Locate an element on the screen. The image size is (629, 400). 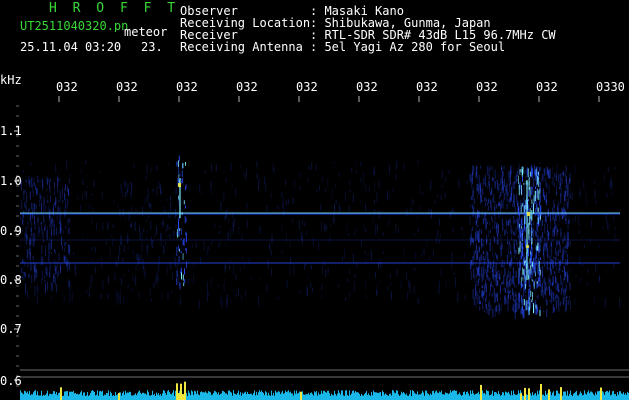
time-tick-label: 032 is located at coordinates (127, 87).